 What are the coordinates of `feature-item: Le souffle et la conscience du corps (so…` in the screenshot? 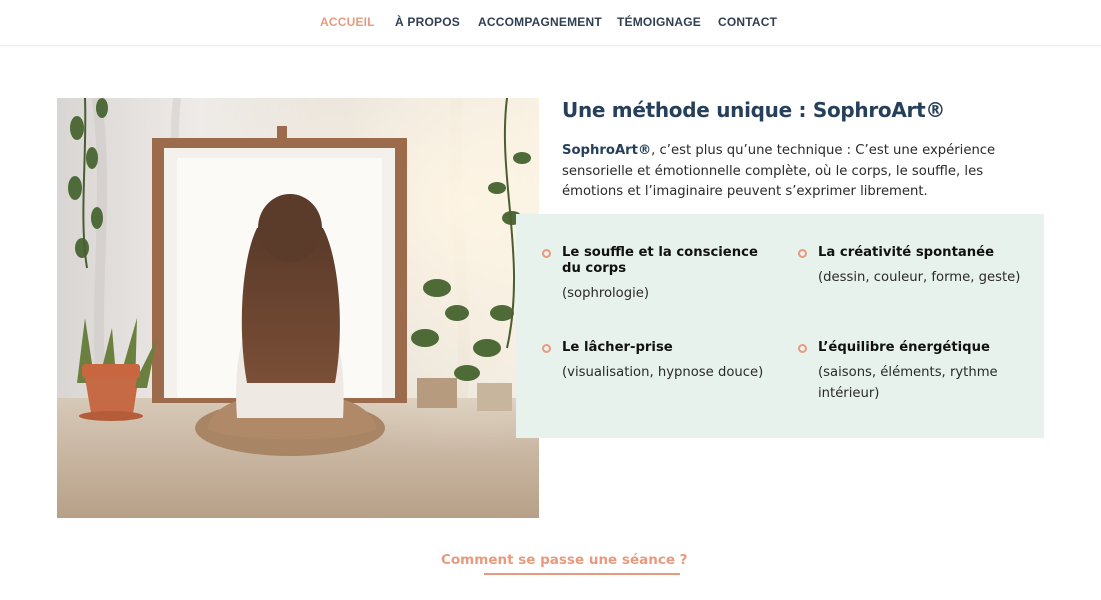 It's located at (657, 275).